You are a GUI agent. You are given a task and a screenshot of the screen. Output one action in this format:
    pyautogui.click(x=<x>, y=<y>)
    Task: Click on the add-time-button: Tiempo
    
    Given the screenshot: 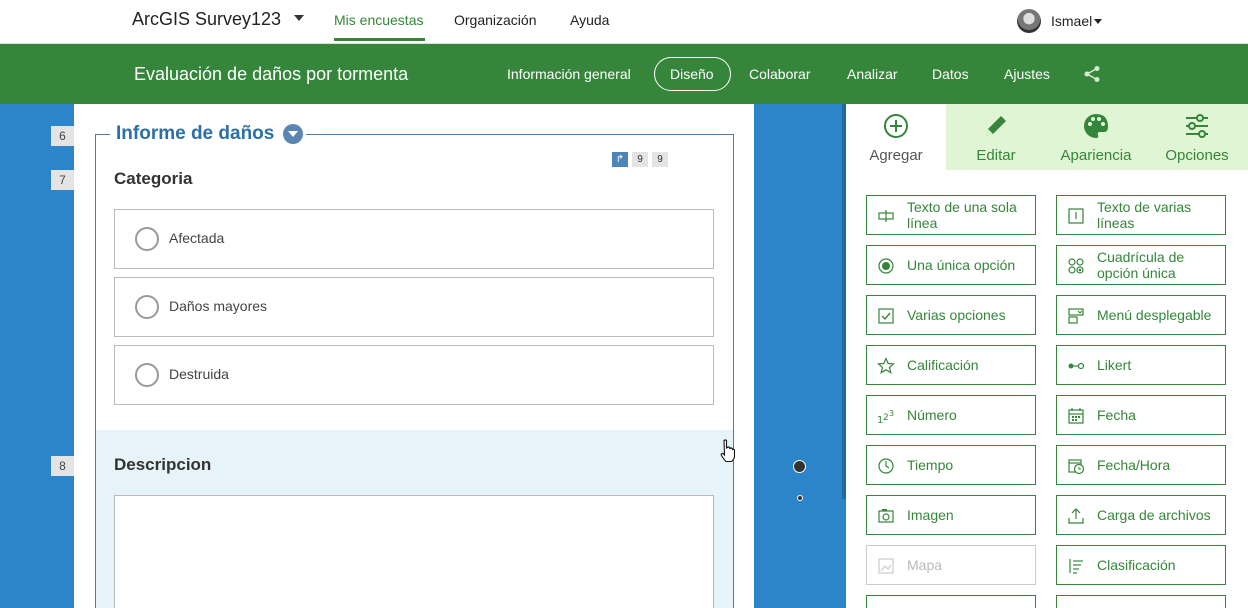 What is the action you would take?
    pyautogui.click(x=951, y=465)
    